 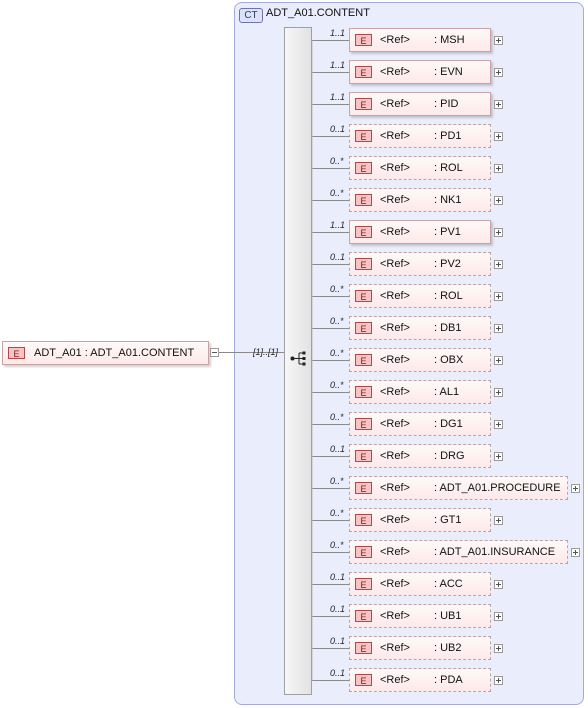 I want to click on element-row: 0..1 E <Ref>: UB1, so click(x=294, y=616).